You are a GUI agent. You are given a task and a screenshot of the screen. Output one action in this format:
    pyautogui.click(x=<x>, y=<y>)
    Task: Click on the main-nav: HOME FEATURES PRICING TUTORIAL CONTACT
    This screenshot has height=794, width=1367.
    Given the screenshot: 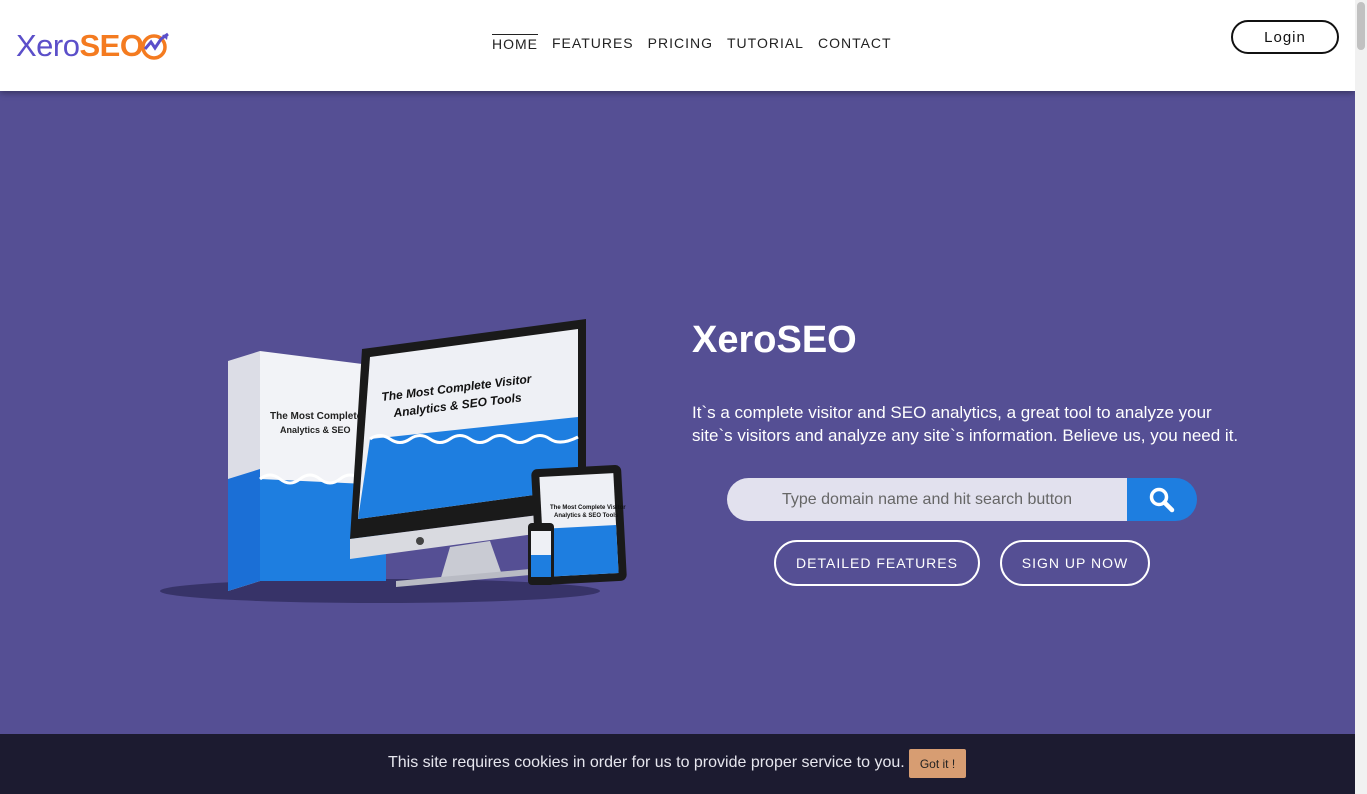 What is the action you would take?
    pyautogui.click(x=692, y=43)
    